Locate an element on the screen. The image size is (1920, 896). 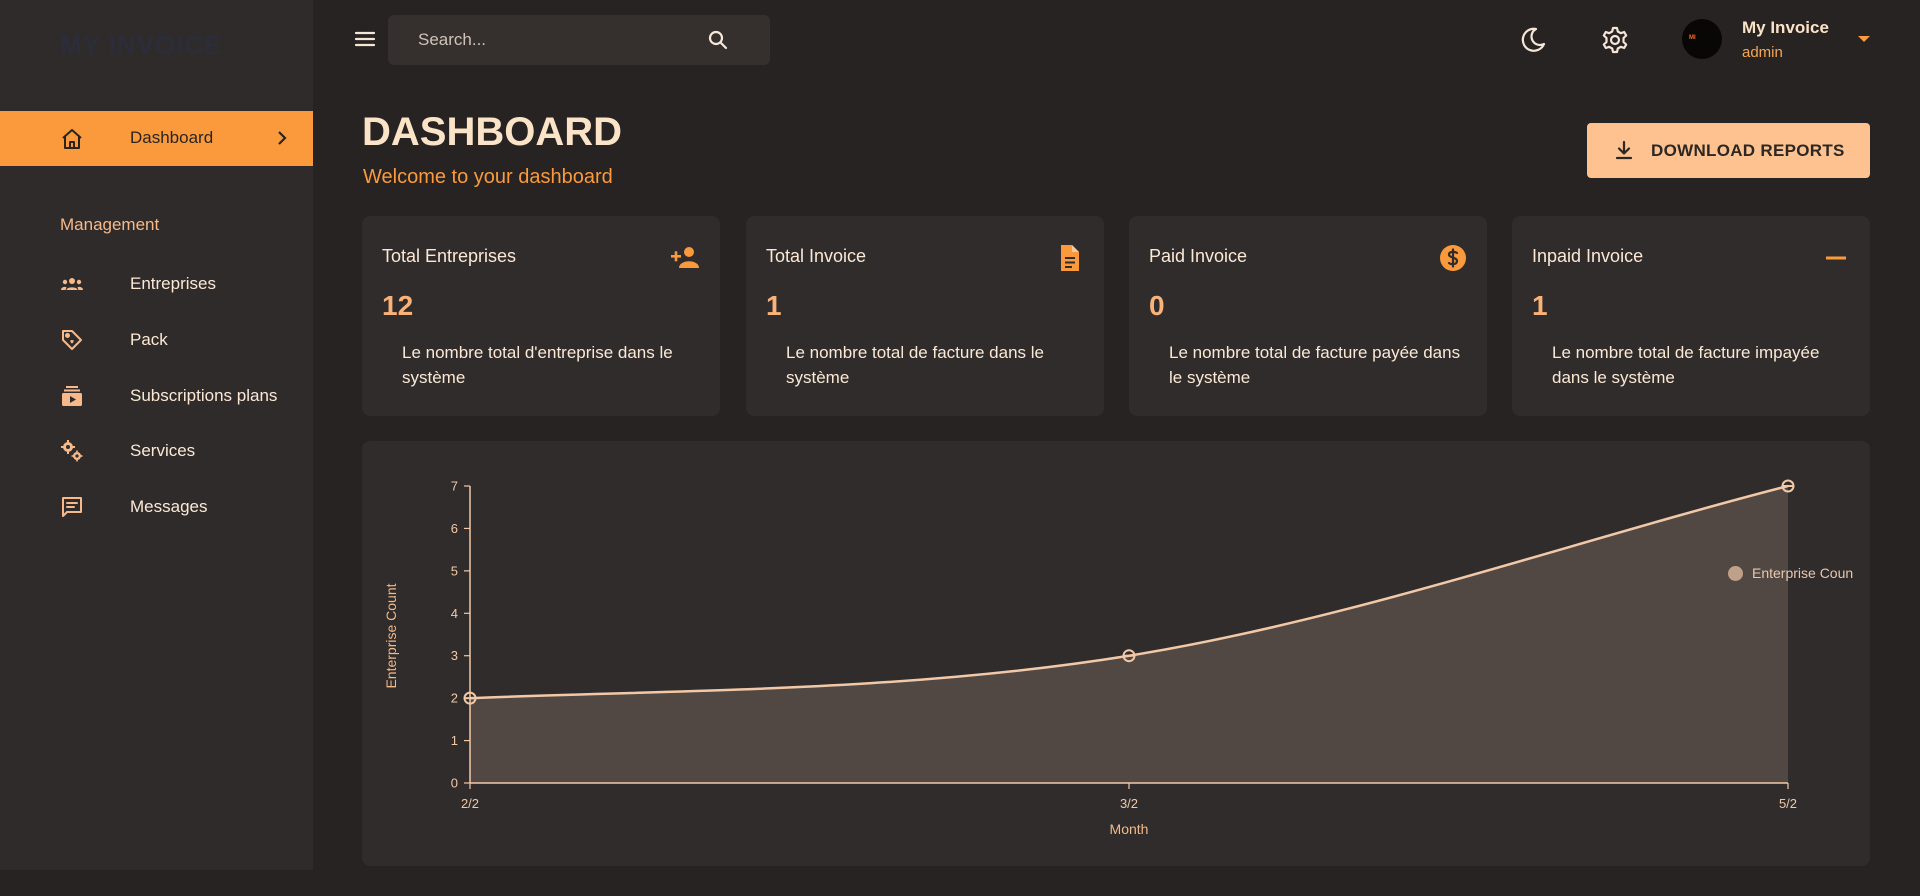
settings-icon is located at coordinates (1615, 40).